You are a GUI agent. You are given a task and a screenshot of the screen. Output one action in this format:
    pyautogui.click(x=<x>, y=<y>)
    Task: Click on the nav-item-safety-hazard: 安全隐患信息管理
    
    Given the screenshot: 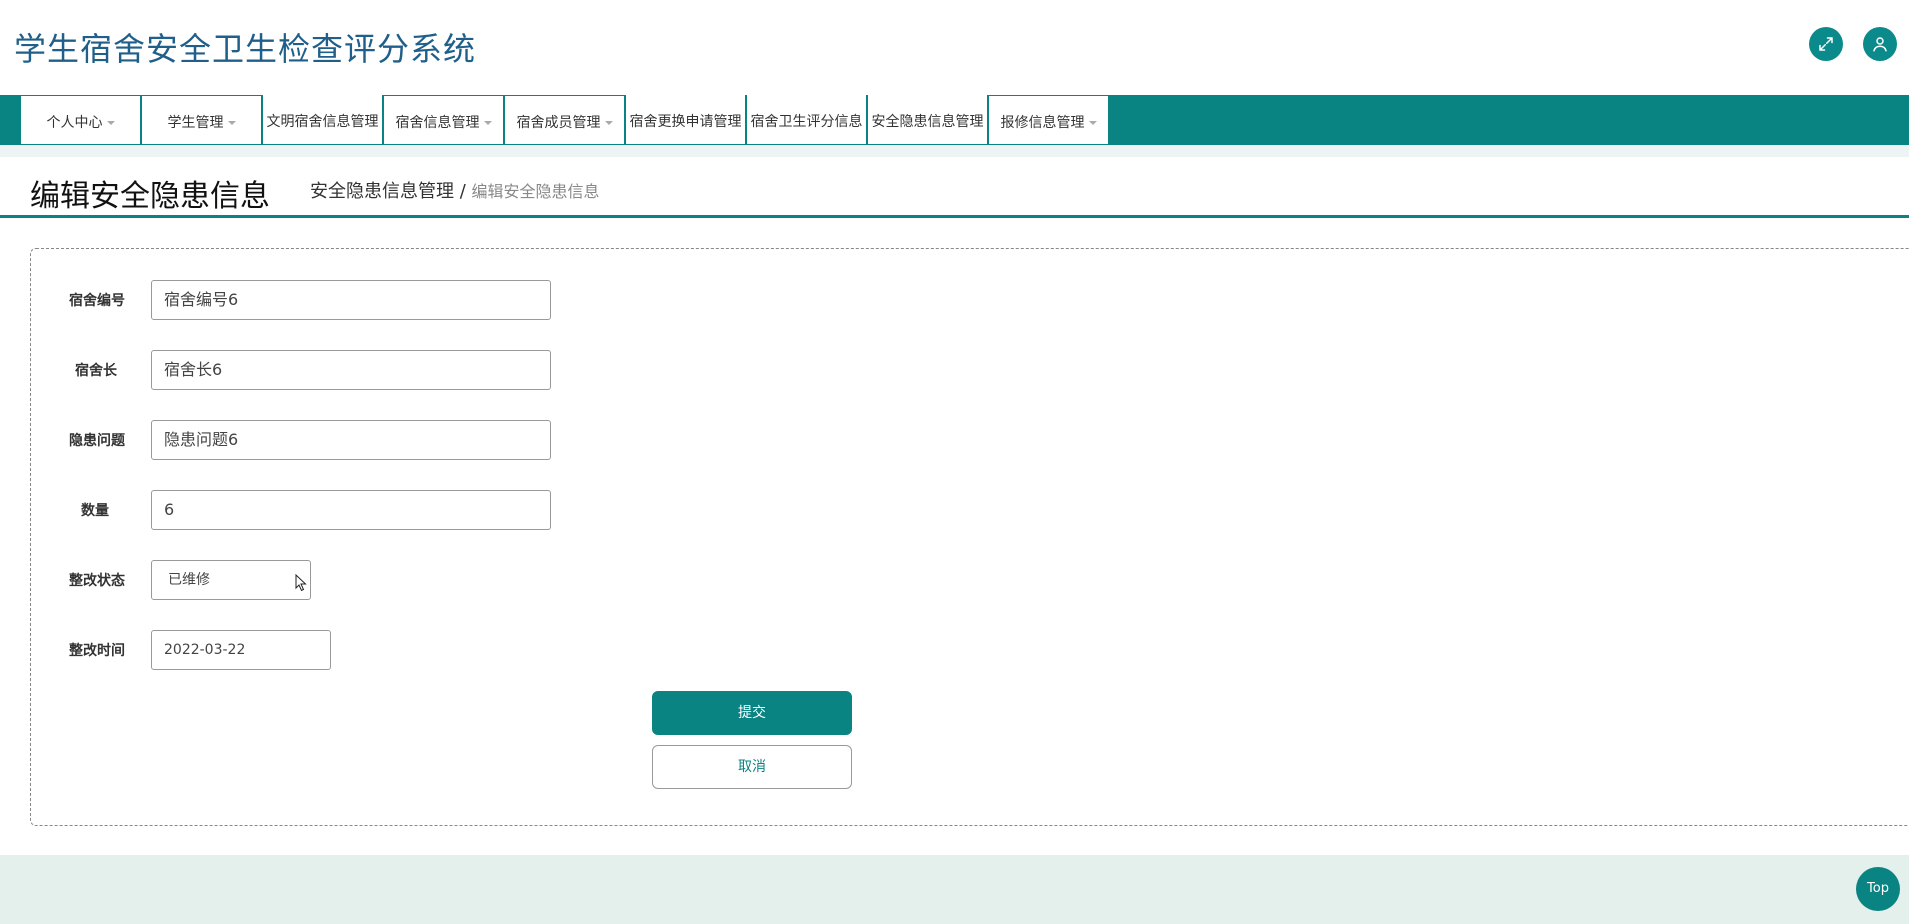 What is the action you would take?
    pyautogui.click(x=927, y=133)
    